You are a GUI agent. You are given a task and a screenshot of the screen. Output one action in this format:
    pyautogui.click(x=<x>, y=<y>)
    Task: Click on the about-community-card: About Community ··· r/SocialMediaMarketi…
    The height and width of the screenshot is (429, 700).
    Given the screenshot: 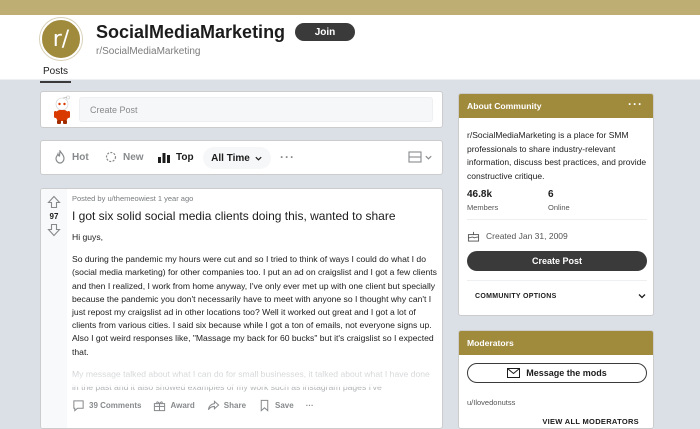 What is the action you would take?
    pyautogui.click(x=556, y=204)
    